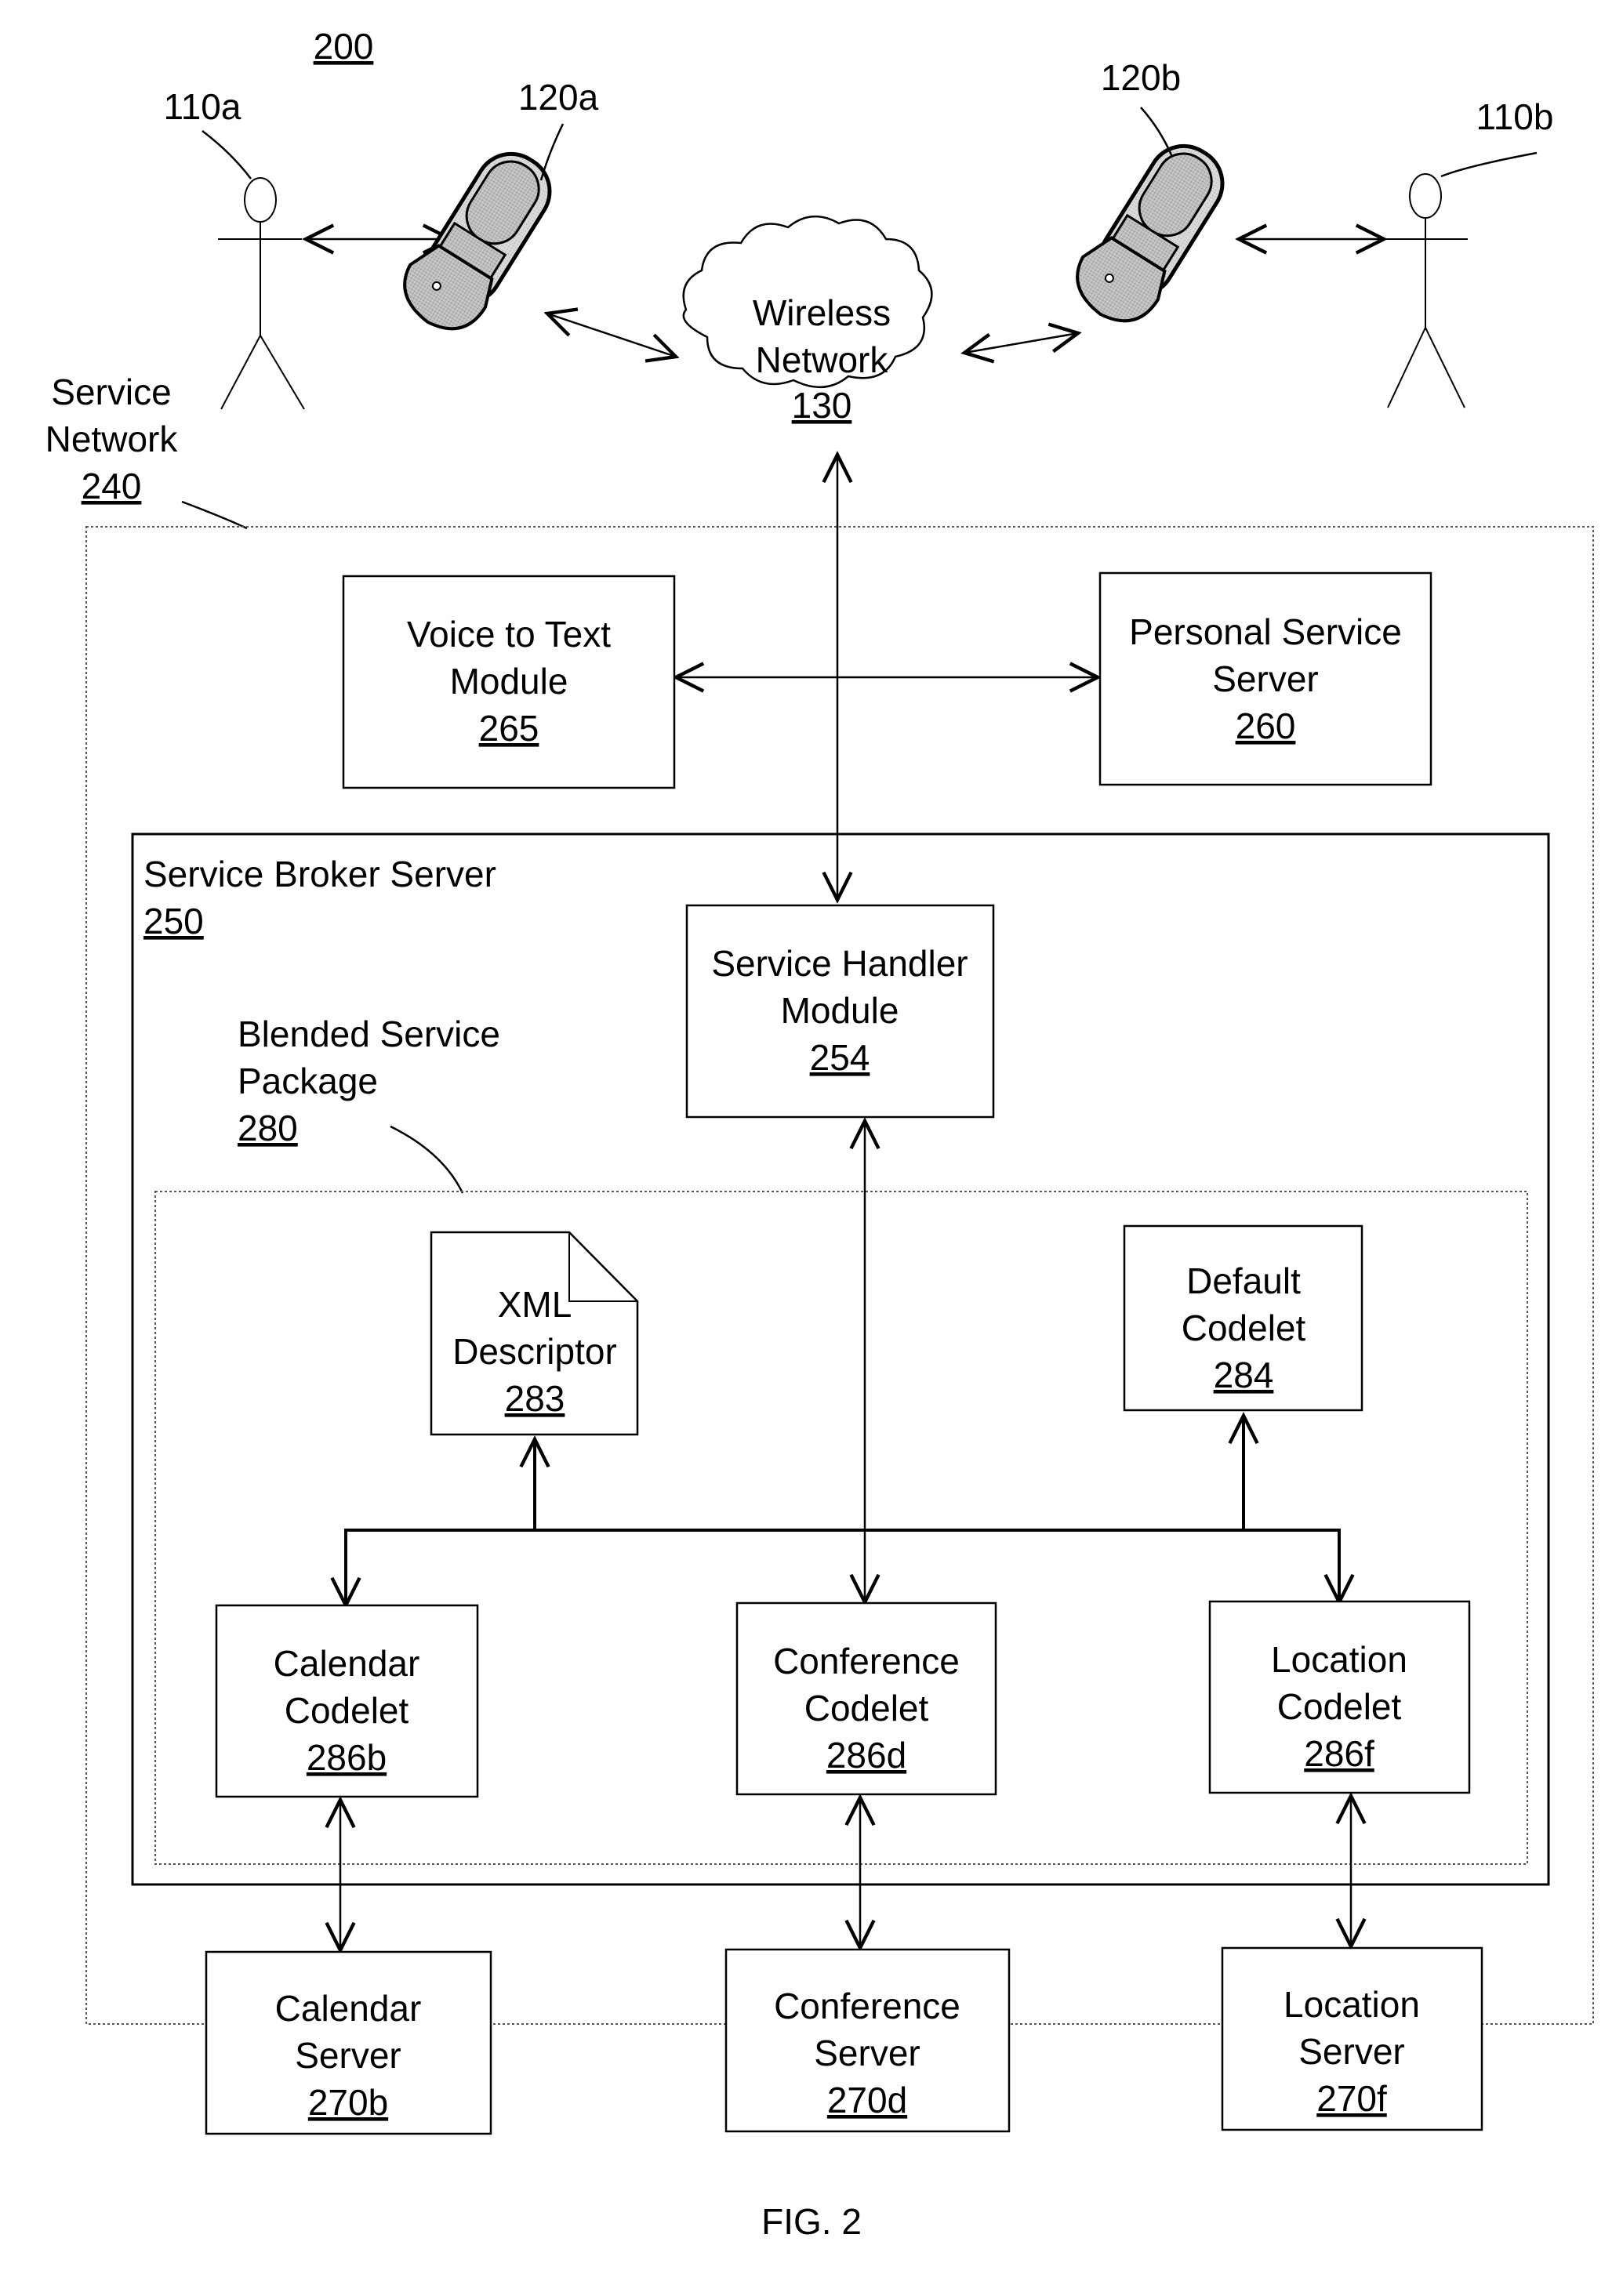  What do you see at coordinates (111, 392) in the screenshot?
I see `service-network-label-line1: Service` at bounding box center [111, 392].